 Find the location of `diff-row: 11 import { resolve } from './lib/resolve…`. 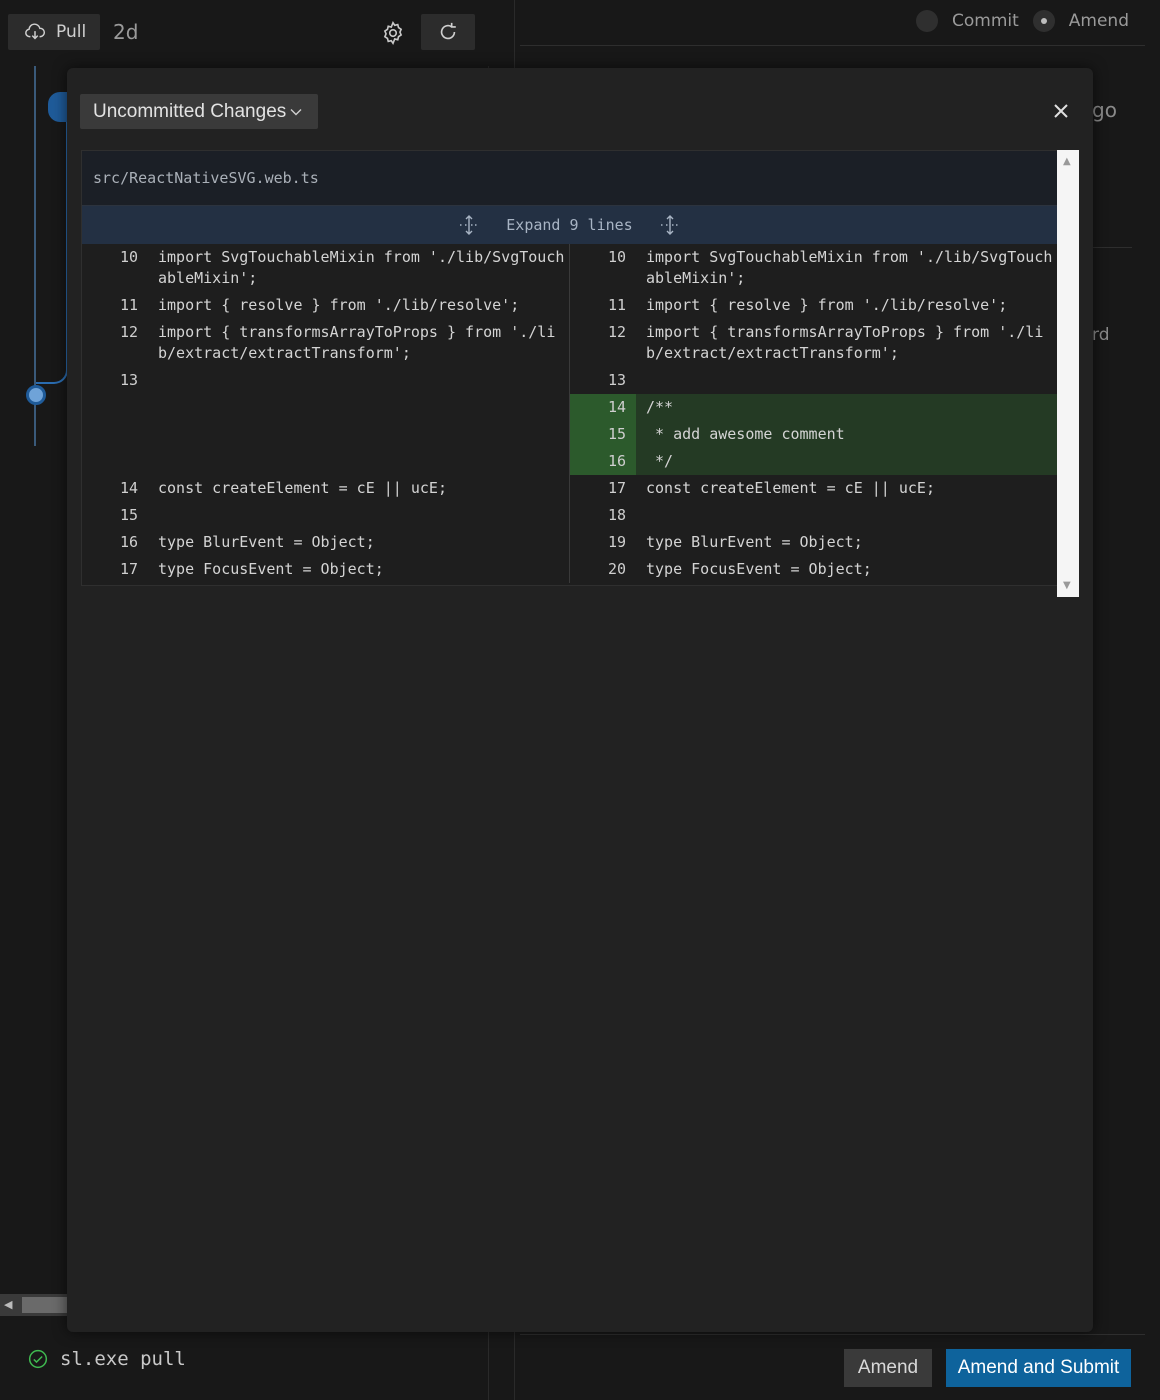

diff-row: 11 import { resolve } from './lib/resolve… is located at coordinates (813, 305).